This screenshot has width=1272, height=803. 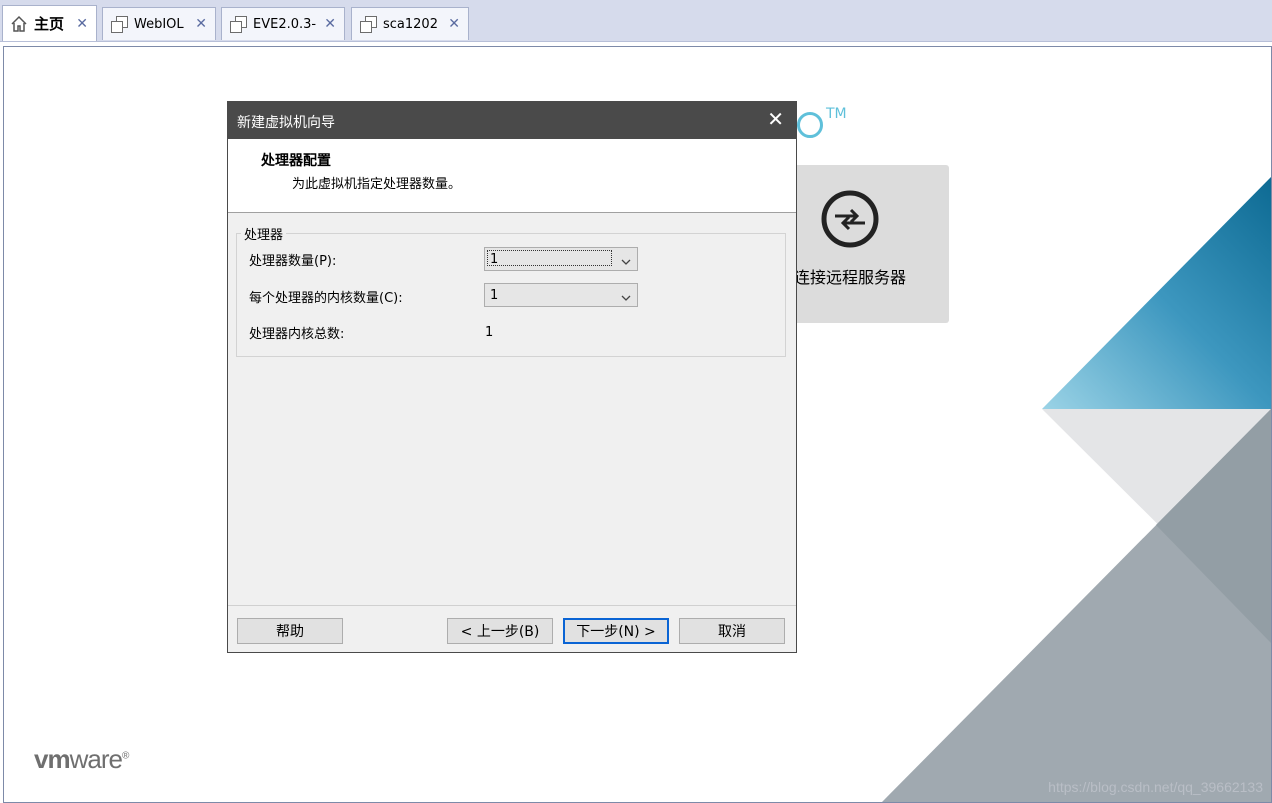 What do you see at coordinates (561, 259) in the screenshot?
I see `processor-count-select: 1` at bounding box center [561, 259].